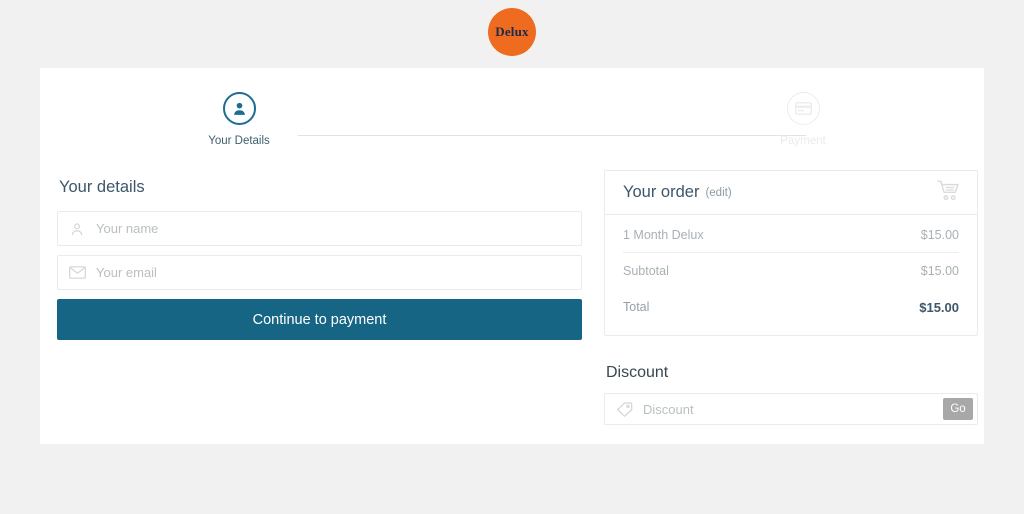 The image size is (1024, 514). Describe the element at coordinates (77, 272) in the screenshot. I see `envelope-icon` at that location.